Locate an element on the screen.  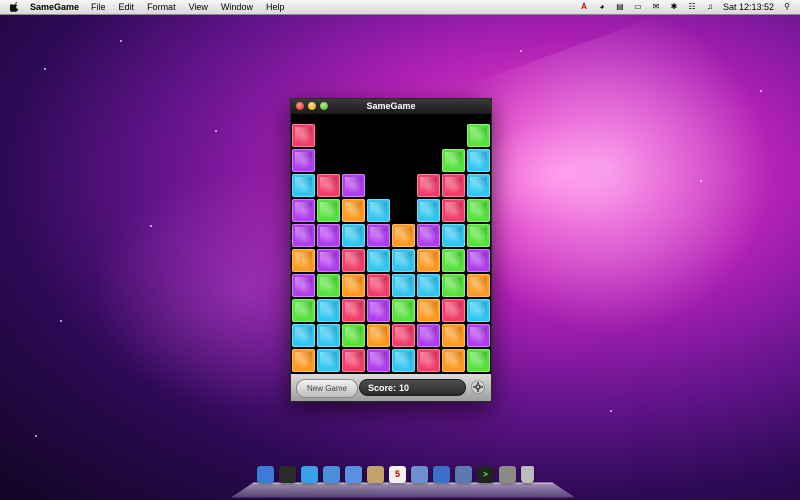
finder-icon is located at coordinates (265, 474).